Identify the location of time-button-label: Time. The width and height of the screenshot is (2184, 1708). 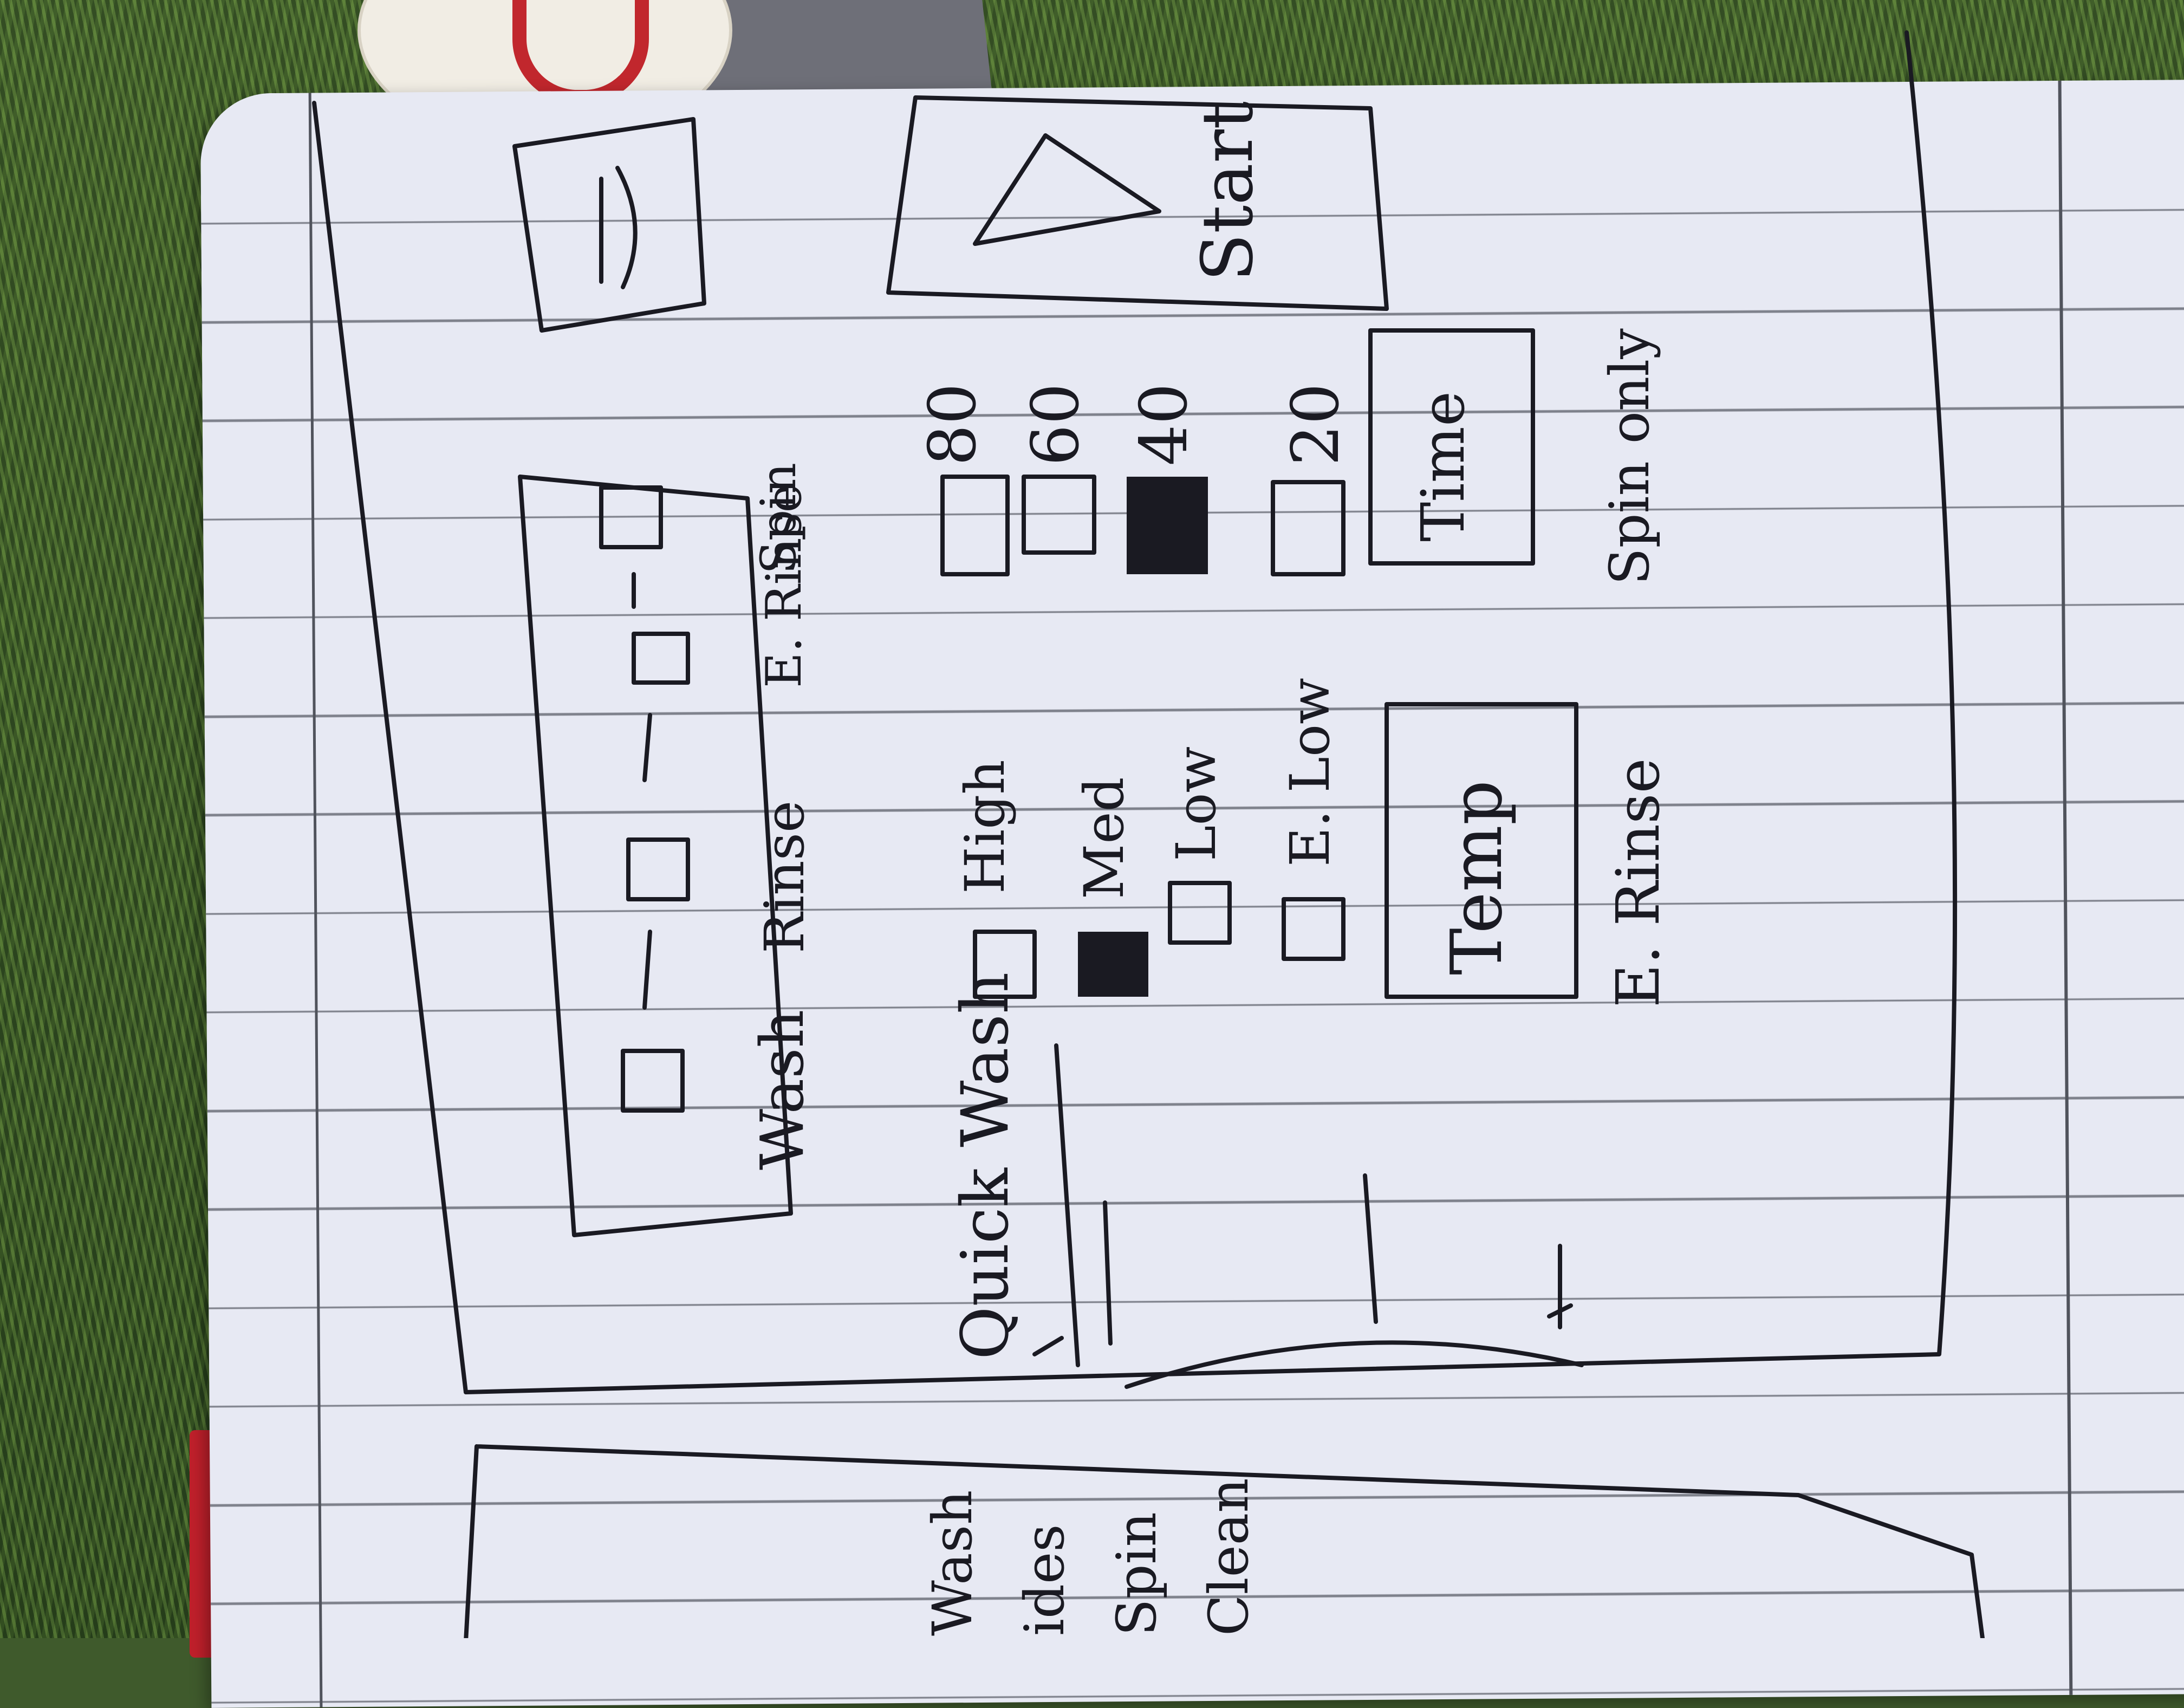
(1443, 467).